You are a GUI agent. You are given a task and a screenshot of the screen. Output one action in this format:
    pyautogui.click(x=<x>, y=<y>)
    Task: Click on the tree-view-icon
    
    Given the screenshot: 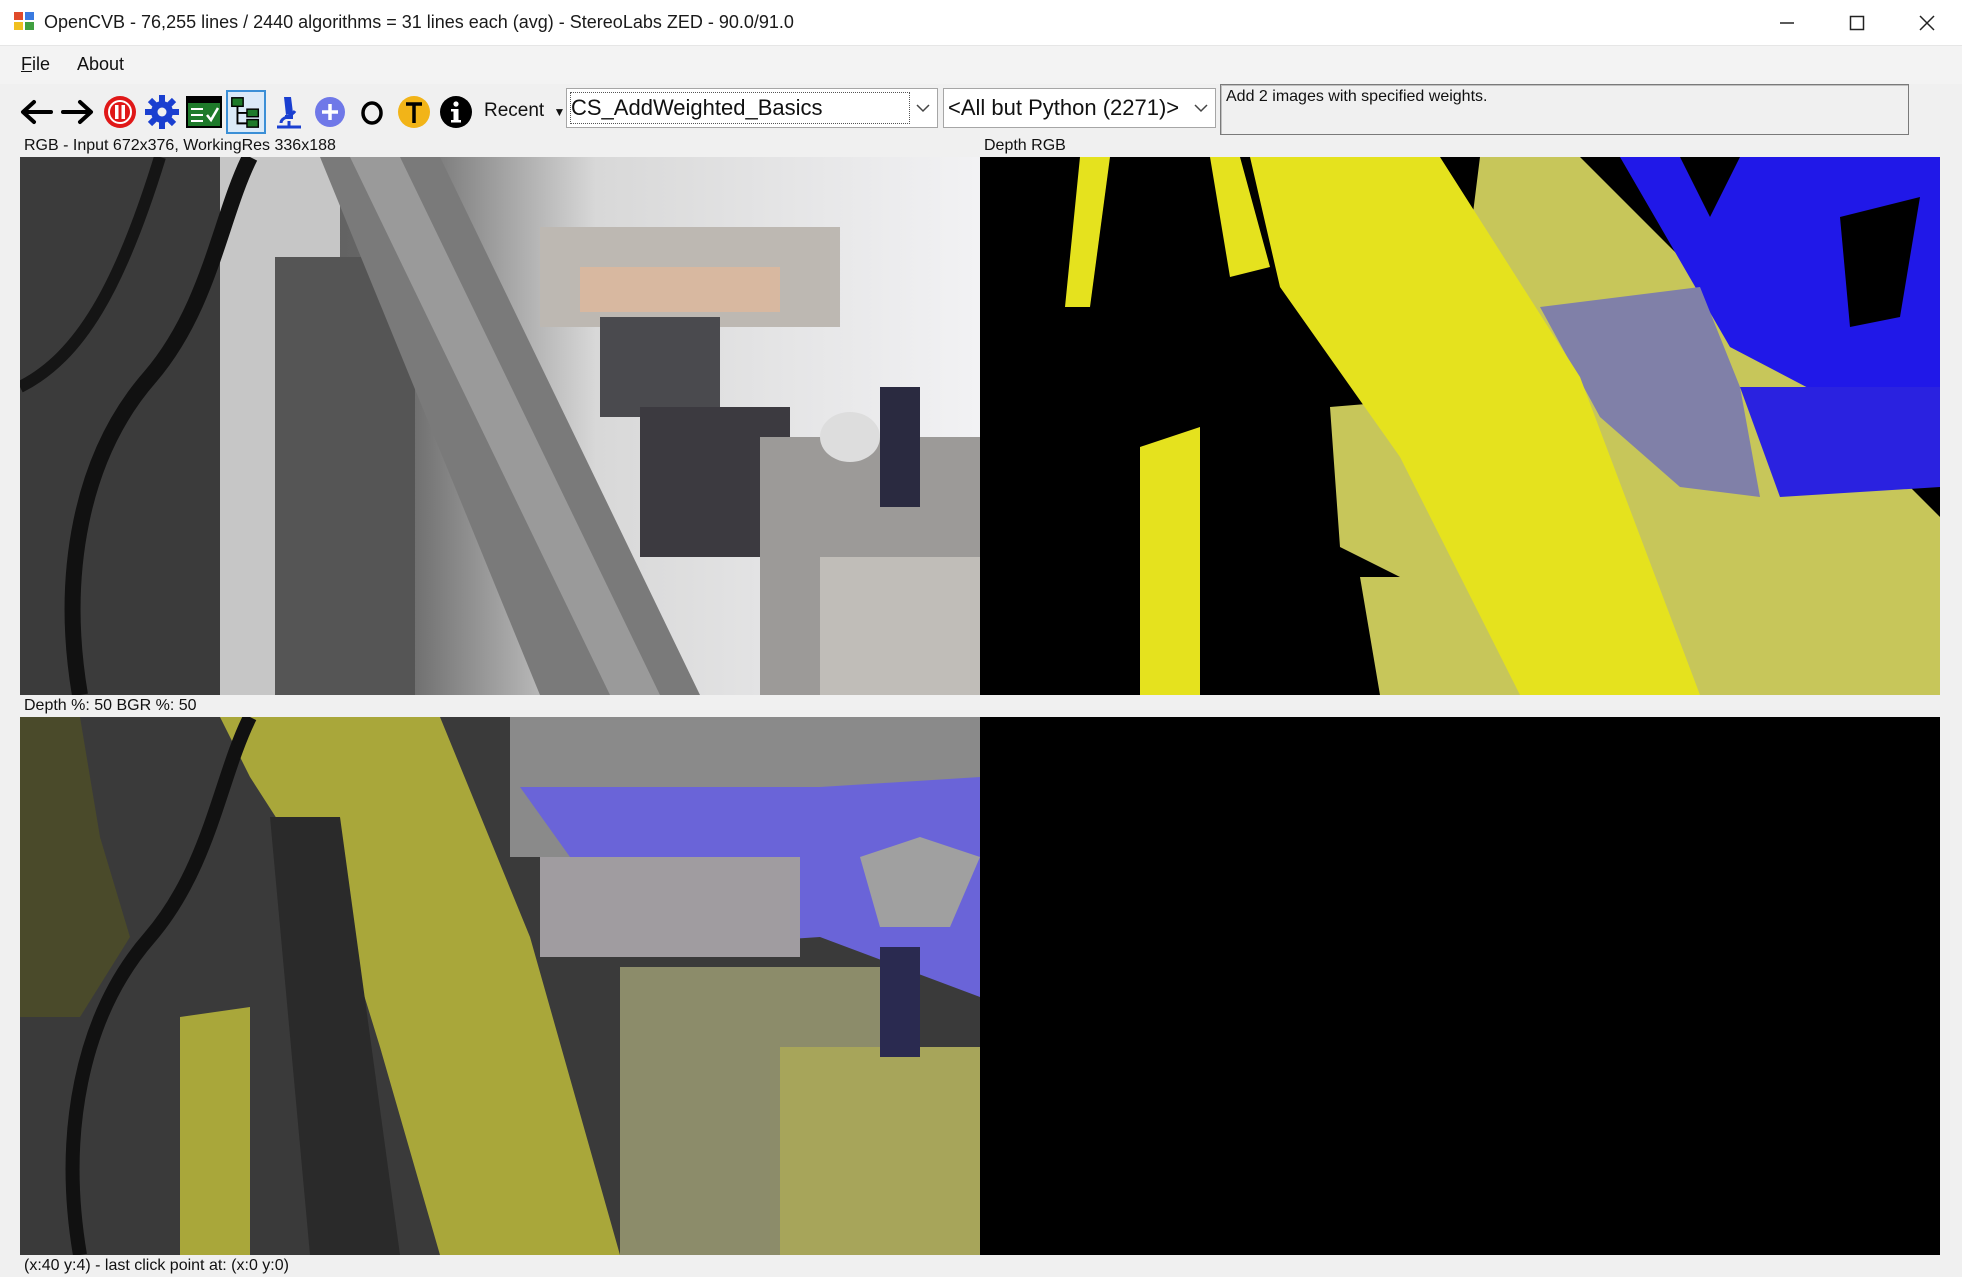 What is the action you would take?
    pyautogui.click(x=245, y=112)
    